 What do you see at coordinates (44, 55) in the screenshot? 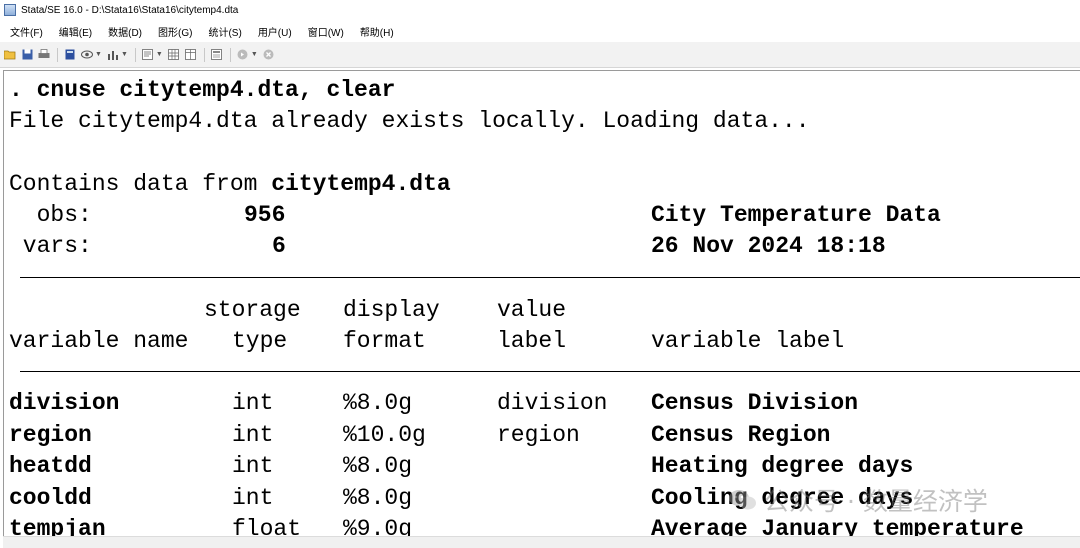
I see `print-icon` at bounding box center [44, 55].